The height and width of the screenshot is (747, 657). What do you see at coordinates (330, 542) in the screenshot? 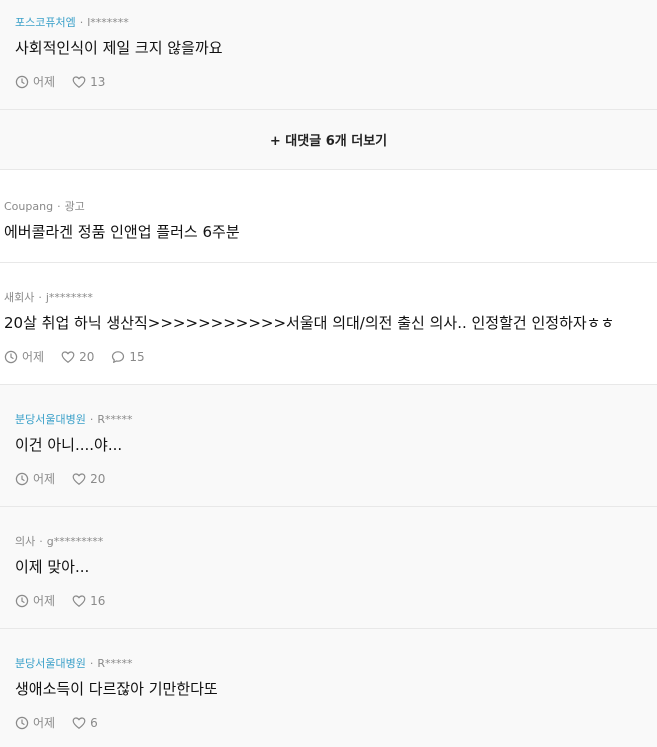
I see `reply-meta: 의사 · g*********` at bounding box center [330, 542].